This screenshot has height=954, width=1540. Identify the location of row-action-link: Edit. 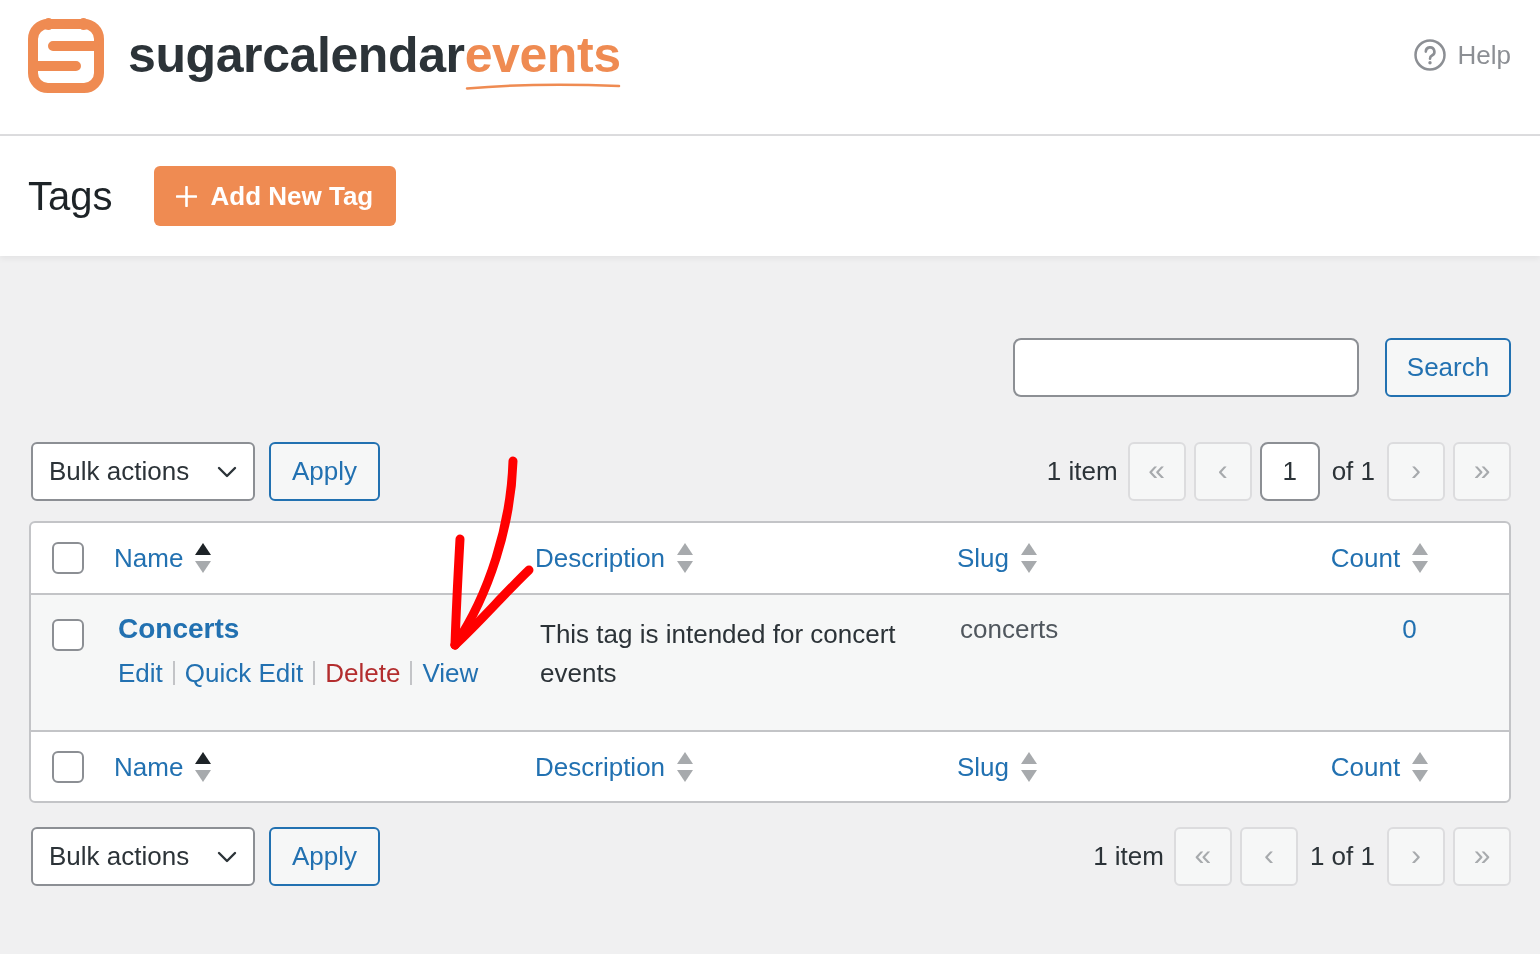
(140, 673).